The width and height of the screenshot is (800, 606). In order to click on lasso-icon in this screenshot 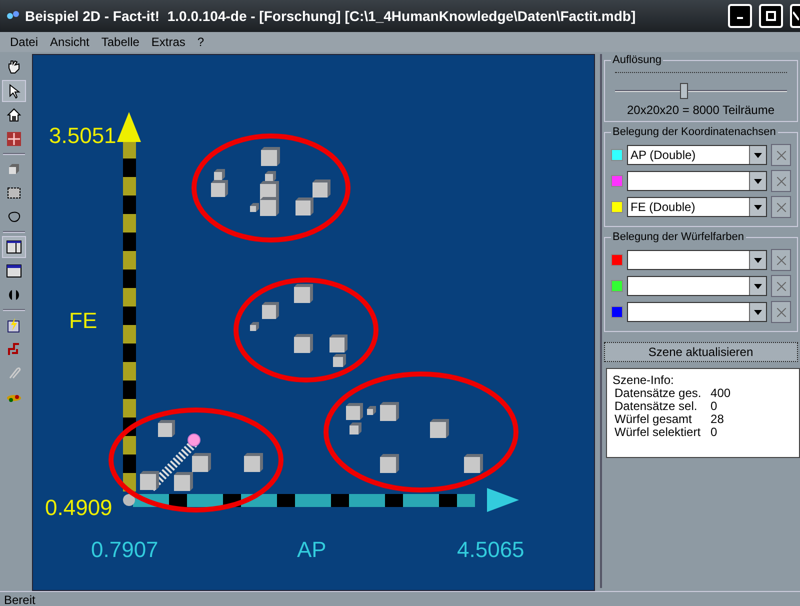, I will do `click(14, 217)`.